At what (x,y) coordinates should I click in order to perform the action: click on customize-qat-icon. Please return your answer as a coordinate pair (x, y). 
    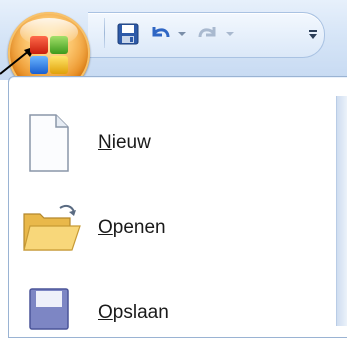
    Looking at the image, I should click on (313, 34).